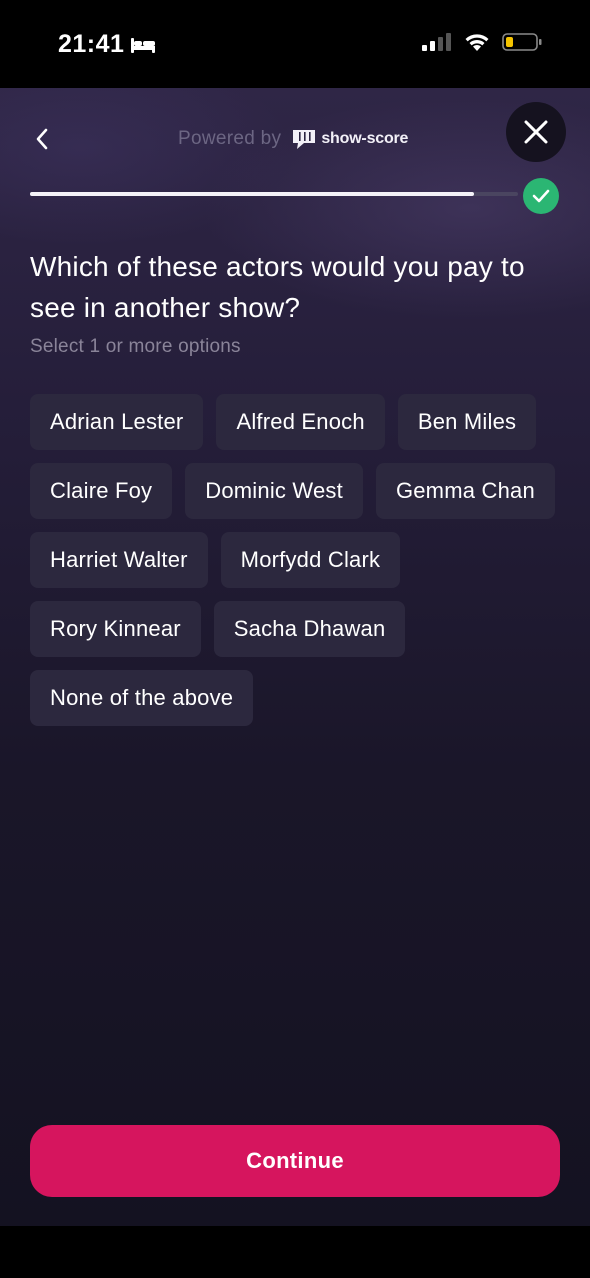 The image size is (590, 1278). What do you see at coordinates (119, 560) in the screenshot?
I see `option-chip: Harriet Walter` at bounding box center [119, 560].